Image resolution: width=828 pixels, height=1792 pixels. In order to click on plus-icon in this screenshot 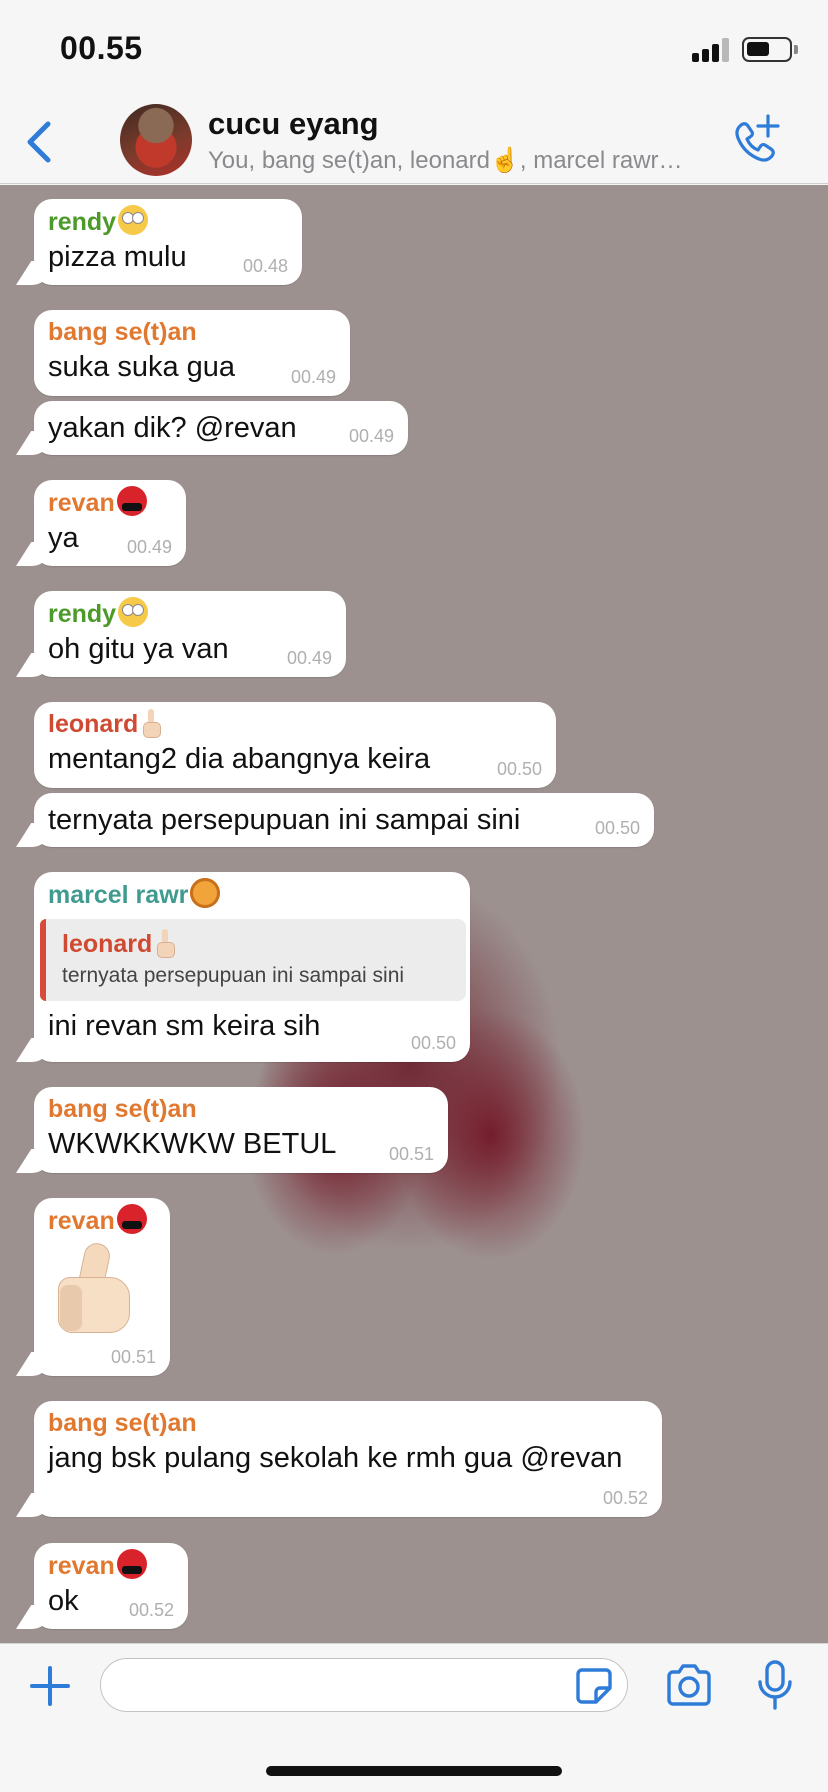, I will do `click(50, 1686)`.